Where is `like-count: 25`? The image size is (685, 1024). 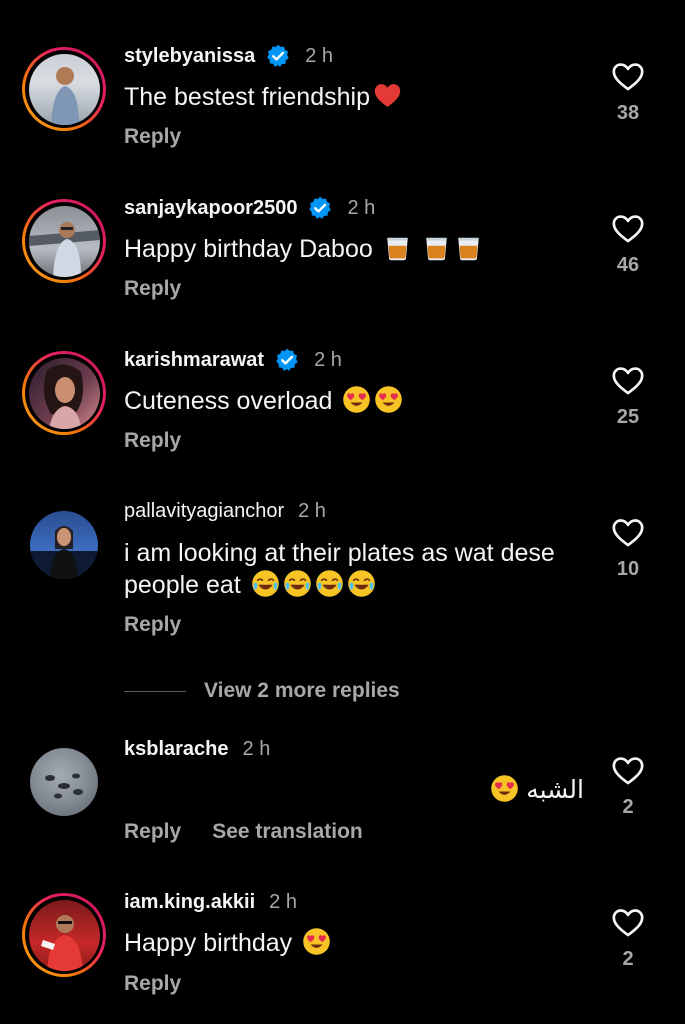 like-count: 25 is located at coordinates (628, 417).